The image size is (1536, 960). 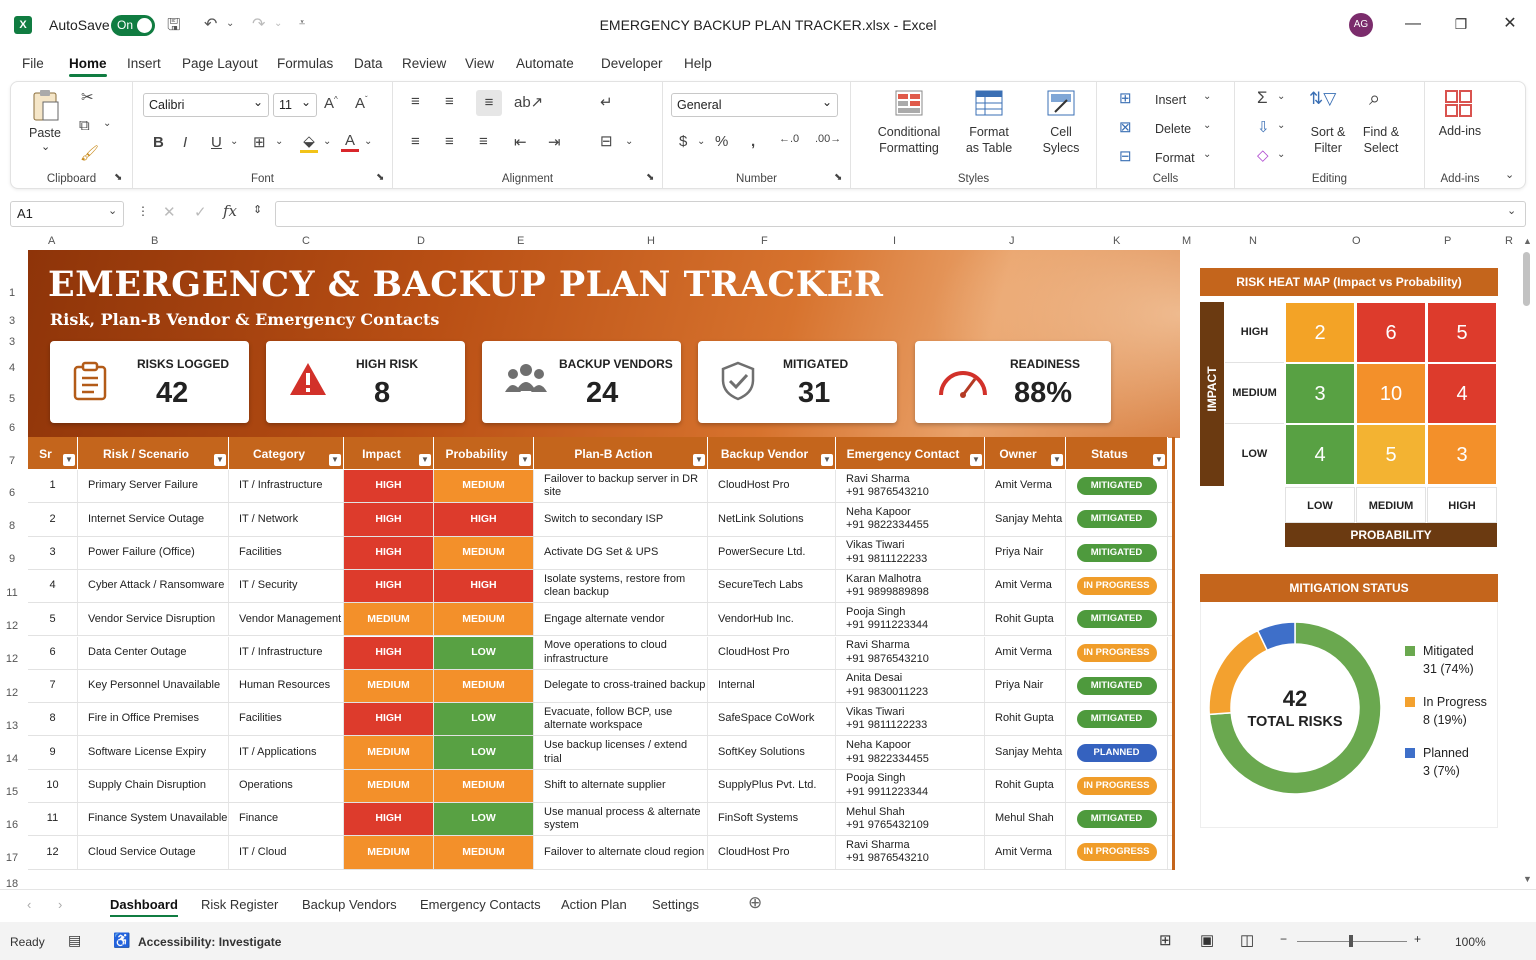 What do you see at coordinates (621, 652) in the screenshot?
I see `cell-plan-b-action: Move operations to cloud infrastructure` at bounding box center [621, 652].